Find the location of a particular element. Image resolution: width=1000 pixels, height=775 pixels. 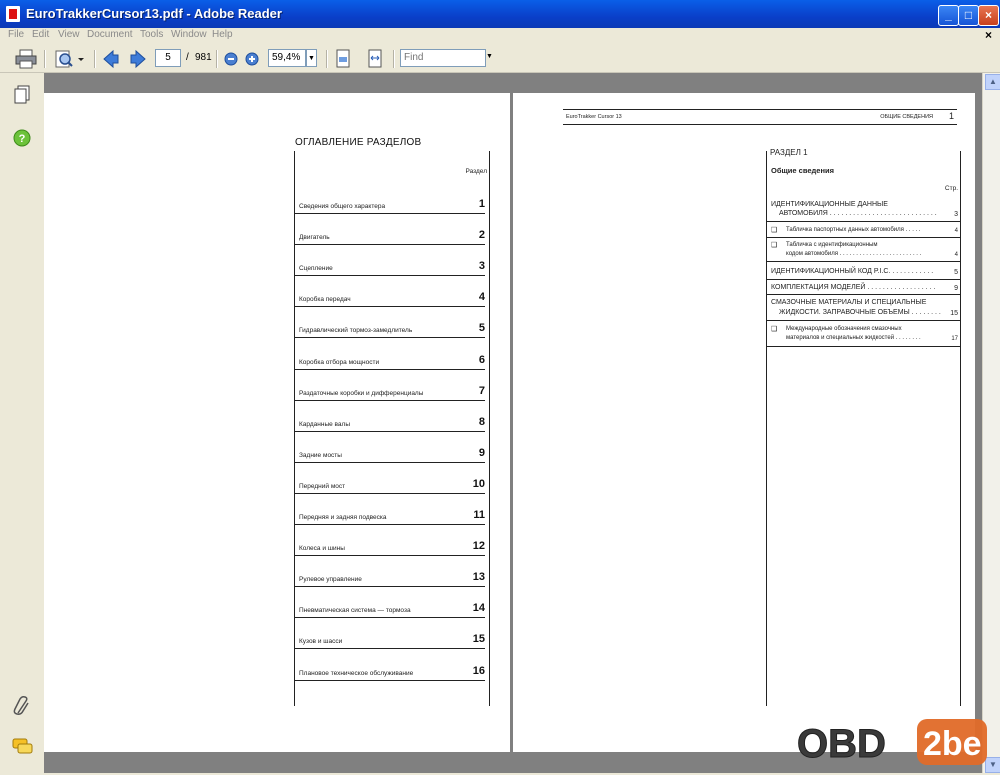

obd2be-watermark-logo: OBD 2be is located at coordinates (892, 743).